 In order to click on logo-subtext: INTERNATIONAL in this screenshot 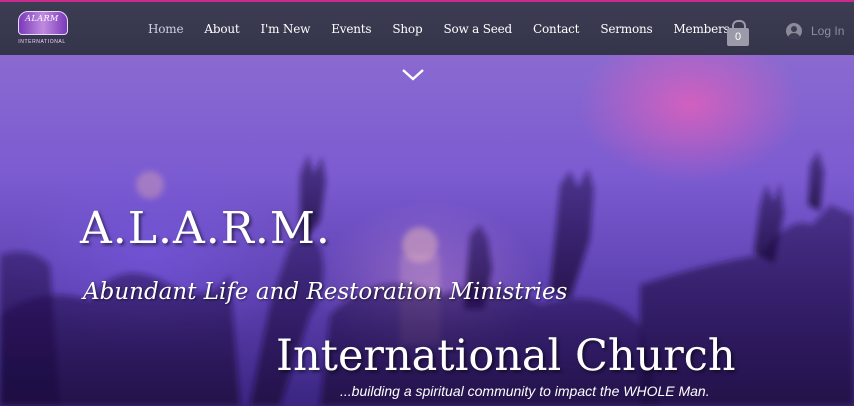, I will do `click(42, 42)`.